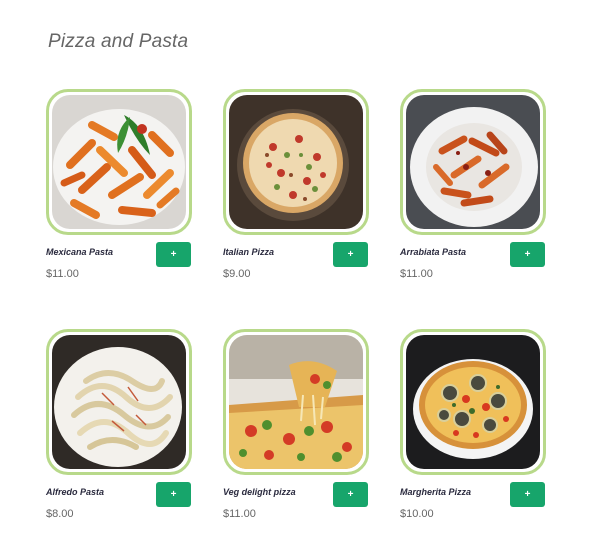 The width and height of the screenshot is (605, 542). I want to click on product-price: $10.00, so click(417, 514).